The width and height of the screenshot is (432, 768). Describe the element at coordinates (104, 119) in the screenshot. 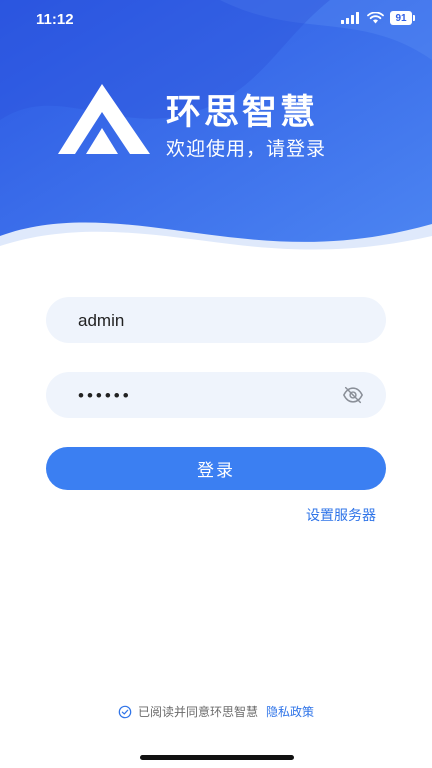

I see `triangle-logo-icon` at that location.